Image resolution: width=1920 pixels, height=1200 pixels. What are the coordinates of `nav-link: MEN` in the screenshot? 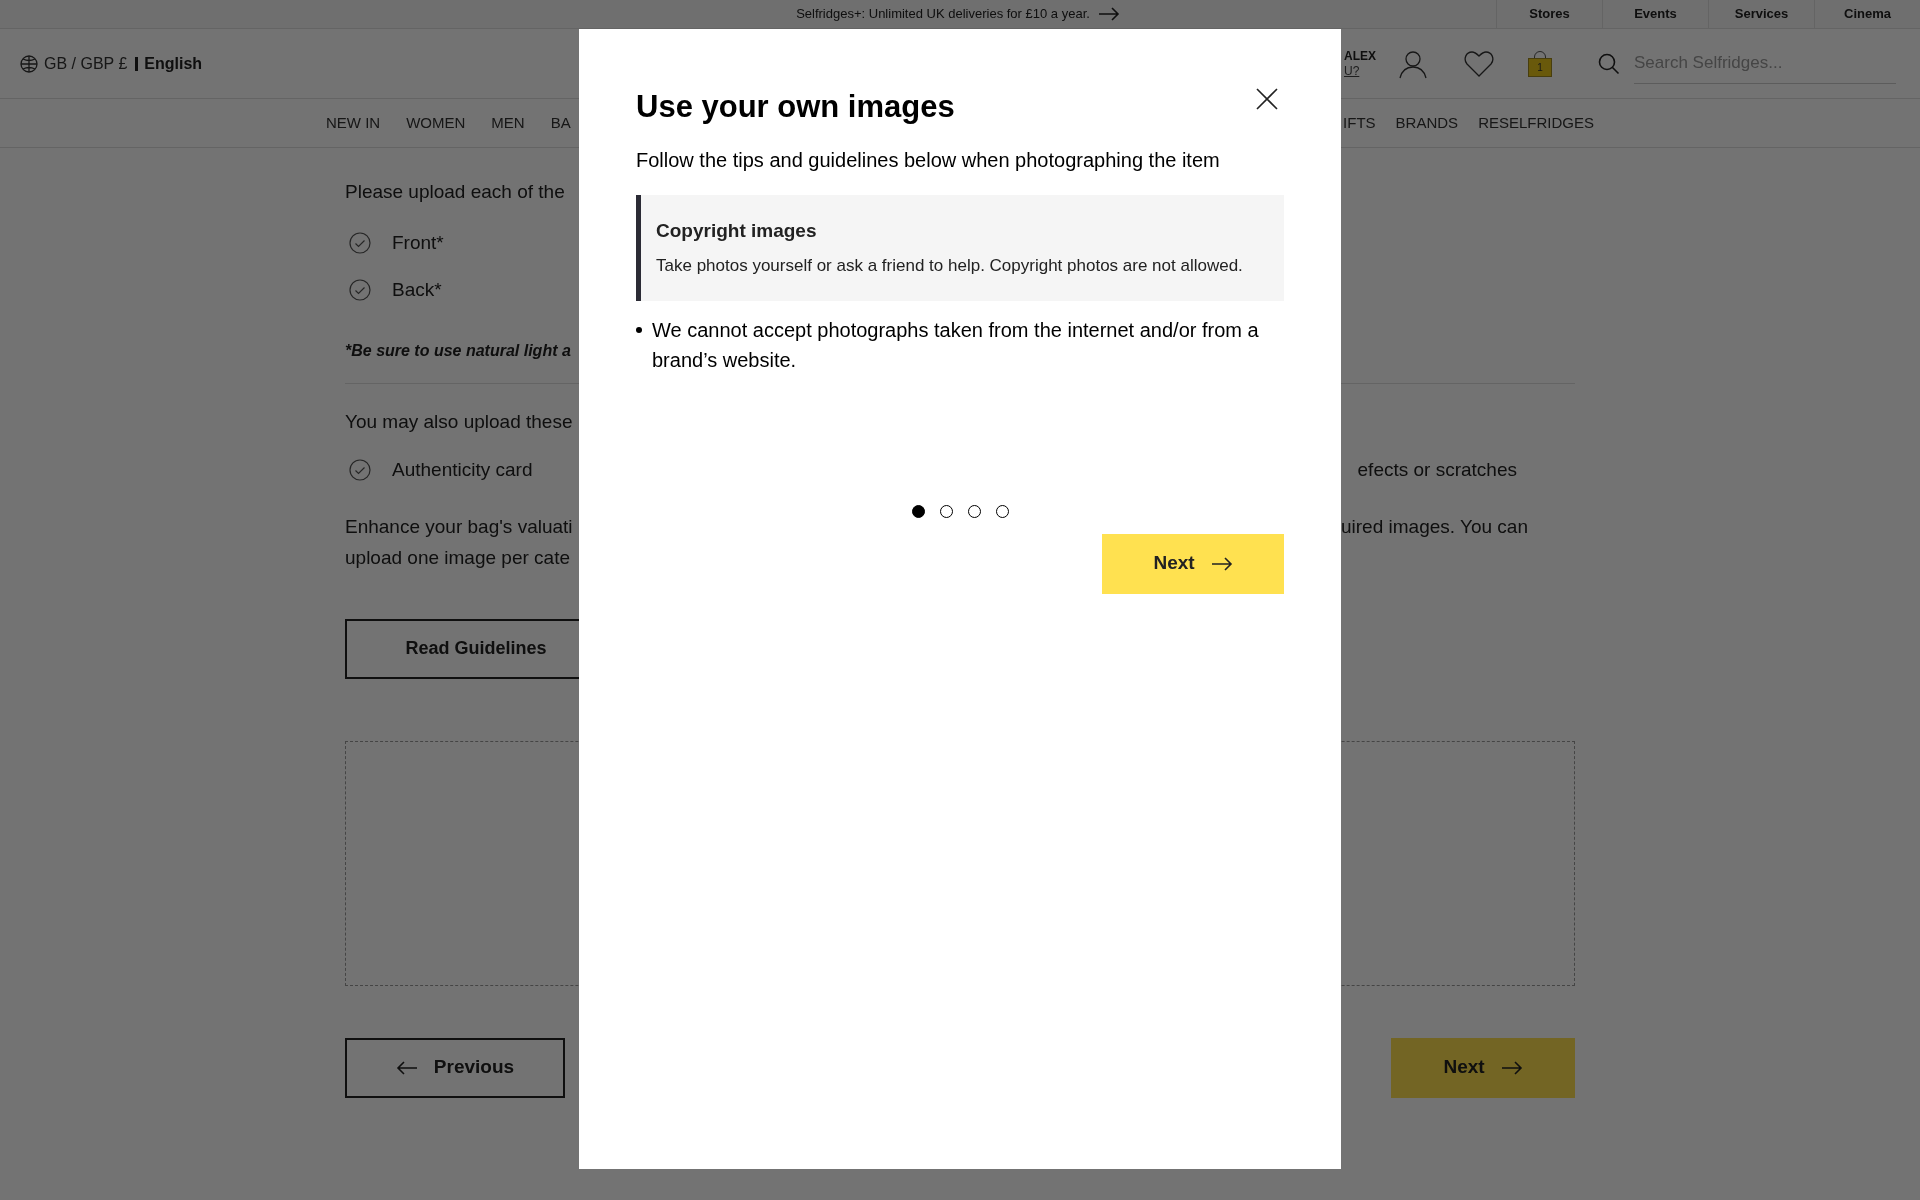 It's located at (508, 123).